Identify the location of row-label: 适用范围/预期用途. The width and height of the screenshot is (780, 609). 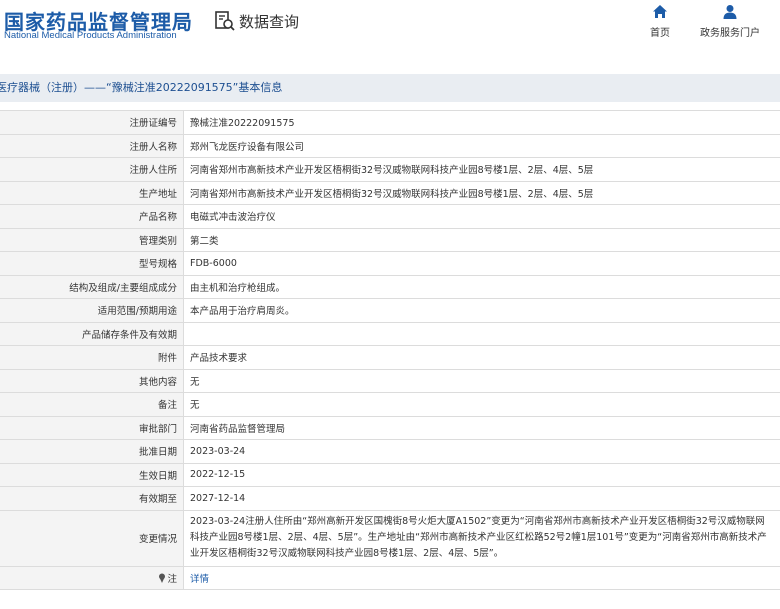
(92, 310).